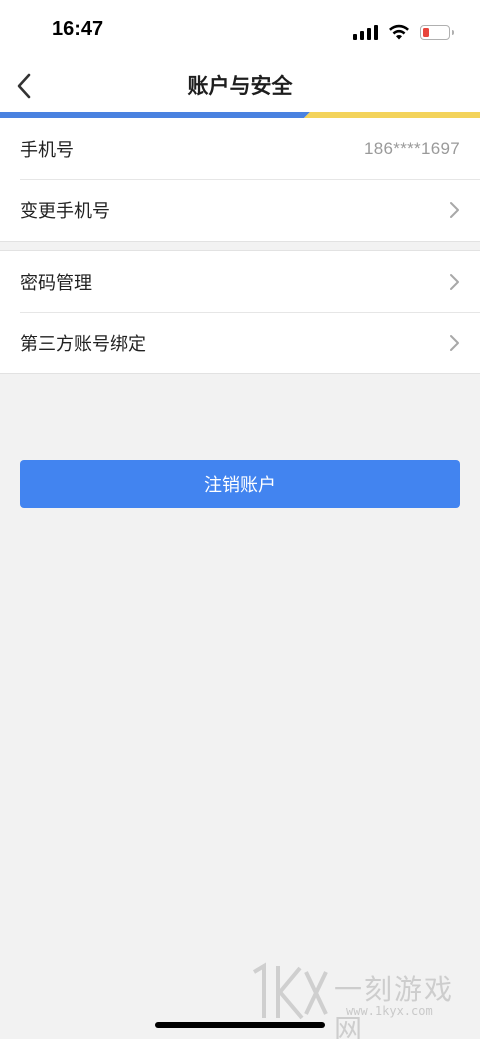 The width and height of the screenshot is (480, 1039). Describe the element at coordinates (240, 484) in the screenshot. I see `deactivate-account-button: 注销账户` at that location.